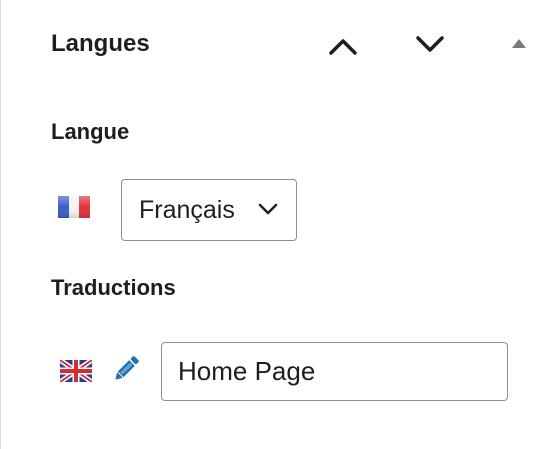 This screenshot has width=554, height=449. I want to click on translations-label: Traductions, so click(113, 287).